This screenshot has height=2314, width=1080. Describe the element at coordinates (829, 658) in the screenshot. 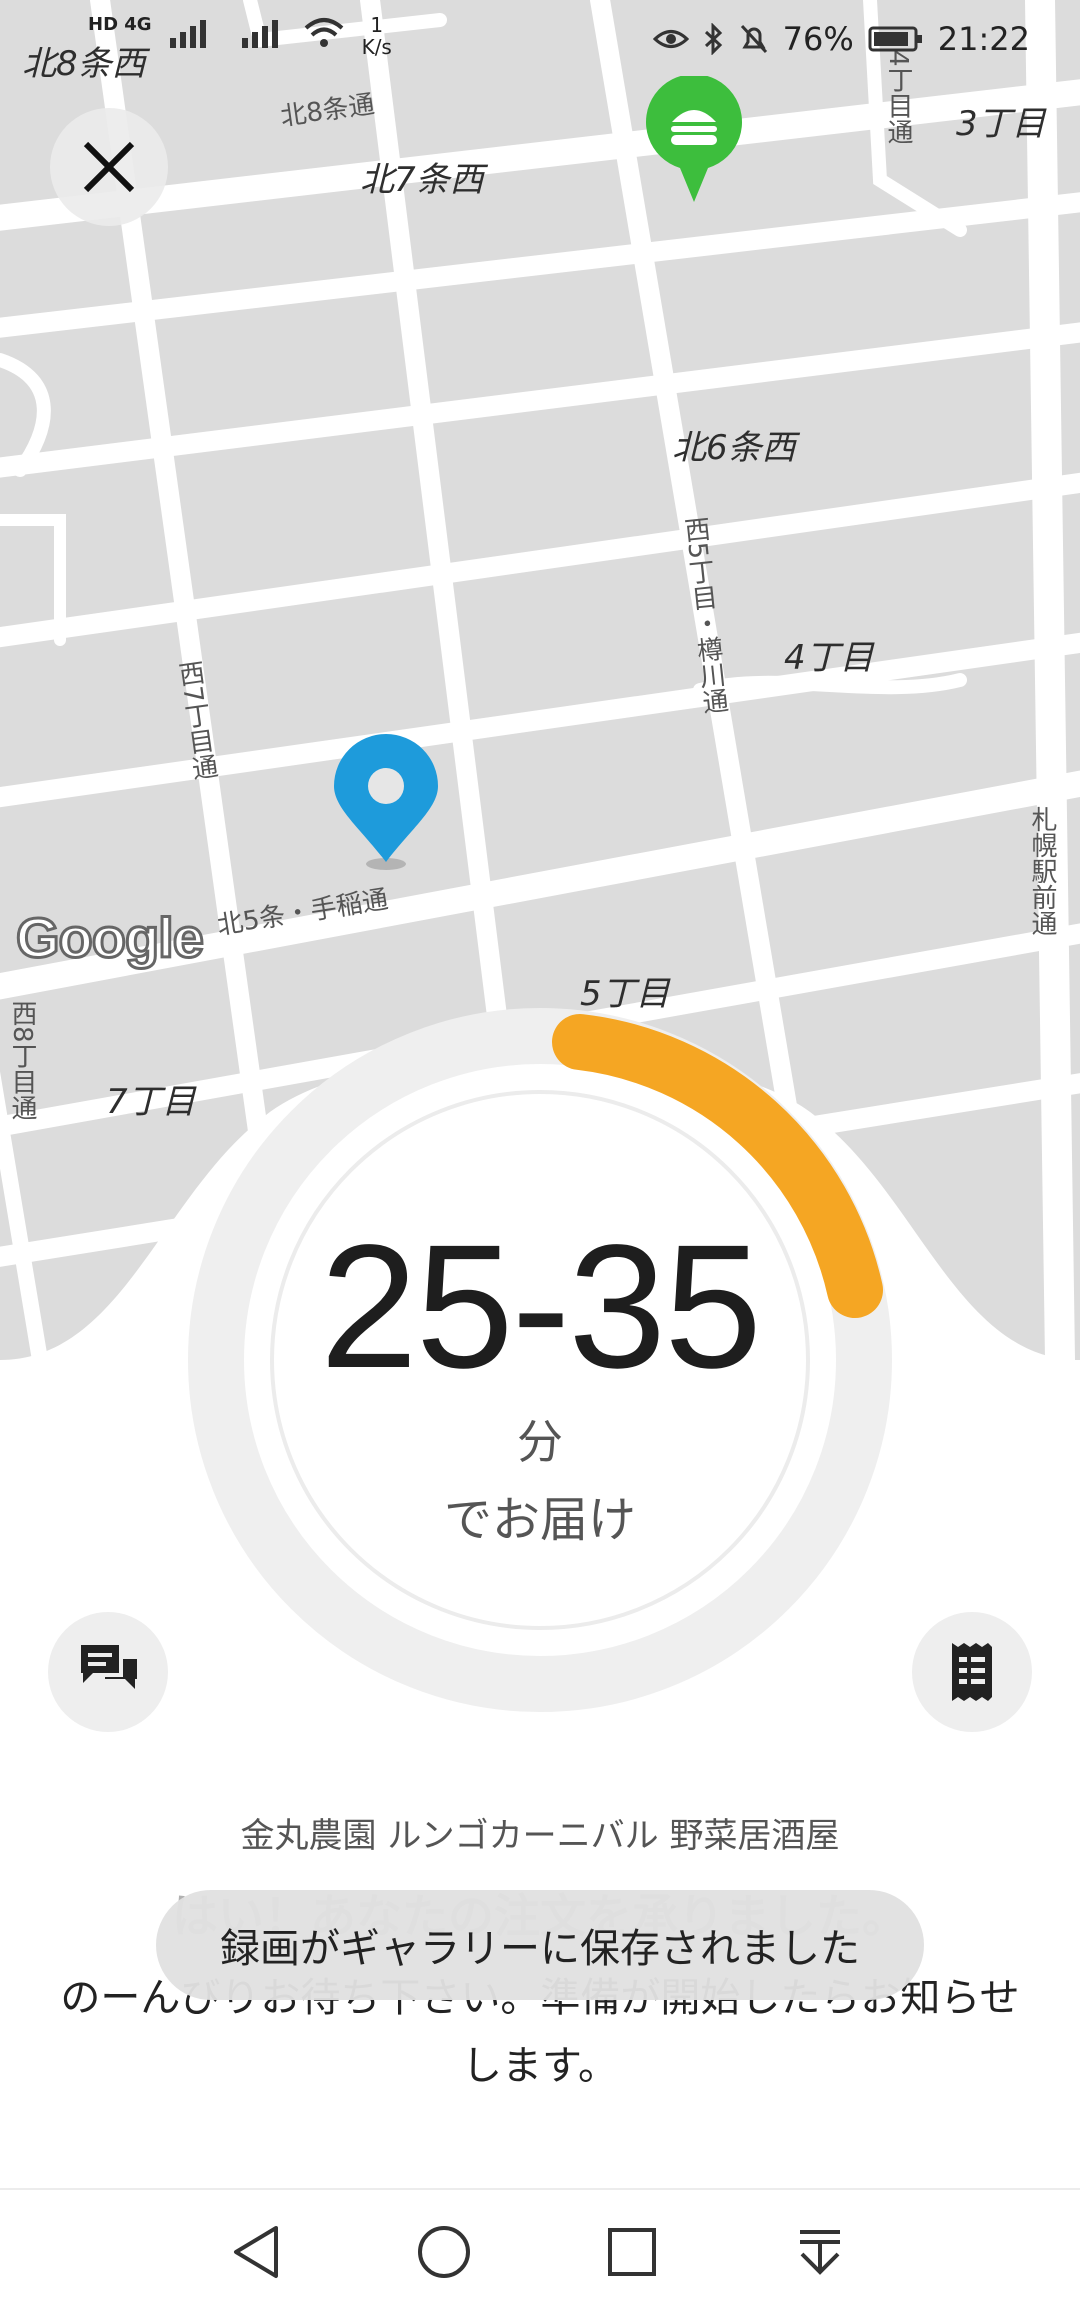

I see `area-label: 4丁目` at that location.